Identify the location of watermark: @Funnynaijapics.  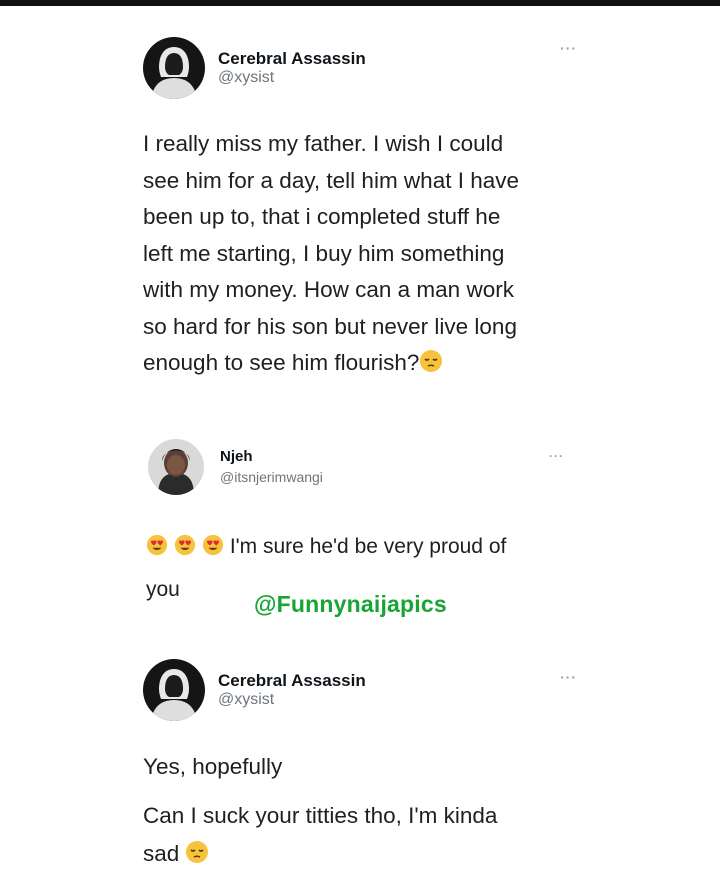
(350, 604).